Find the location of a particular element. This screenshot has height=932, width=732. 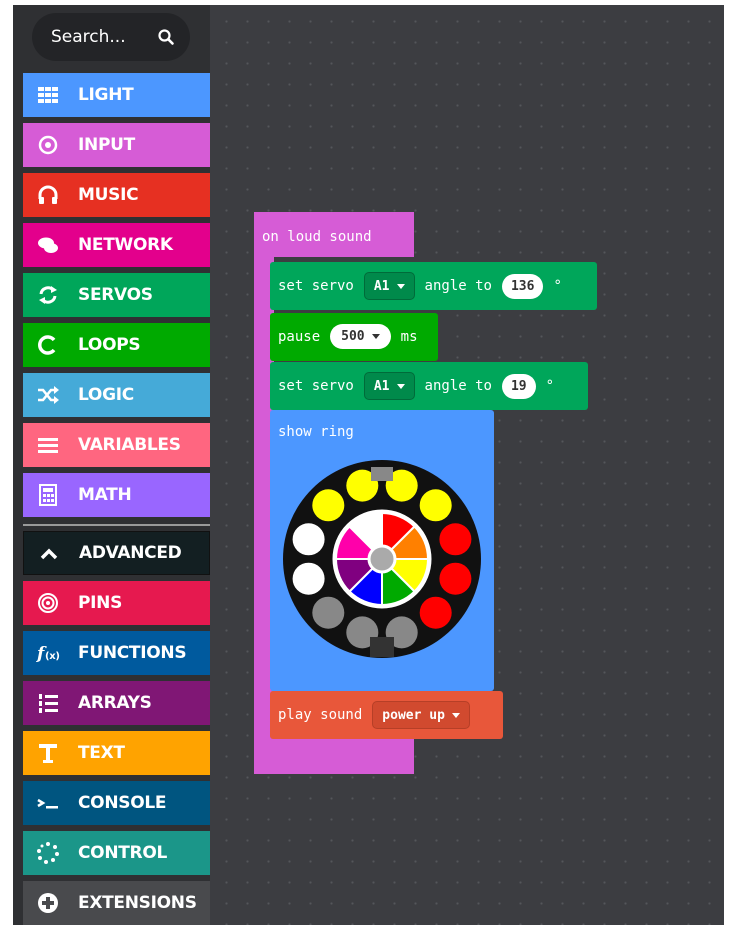

category-functions: f (x) FUNCTIONS is located at coordinates (116, 653).